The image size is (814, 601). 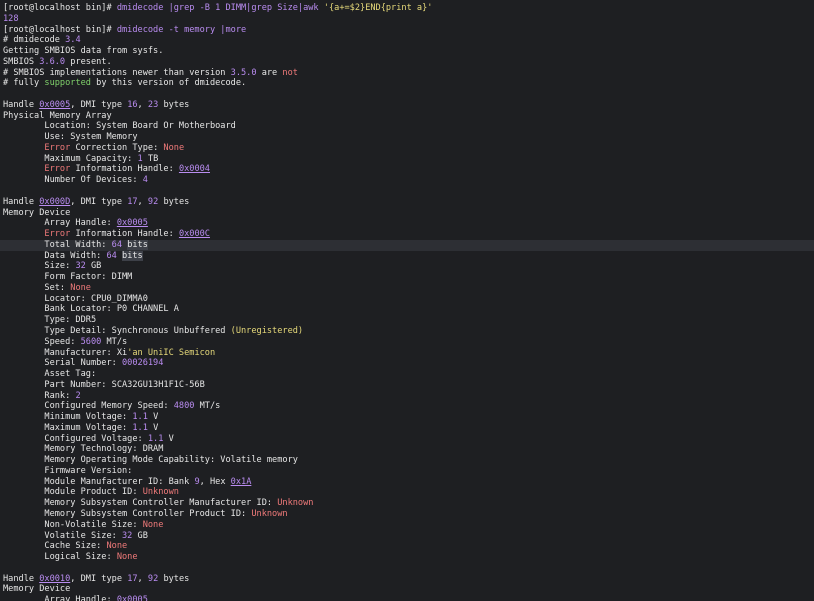 I want to click on terminal-text: SMBIOS, so click(x=21, y=61).